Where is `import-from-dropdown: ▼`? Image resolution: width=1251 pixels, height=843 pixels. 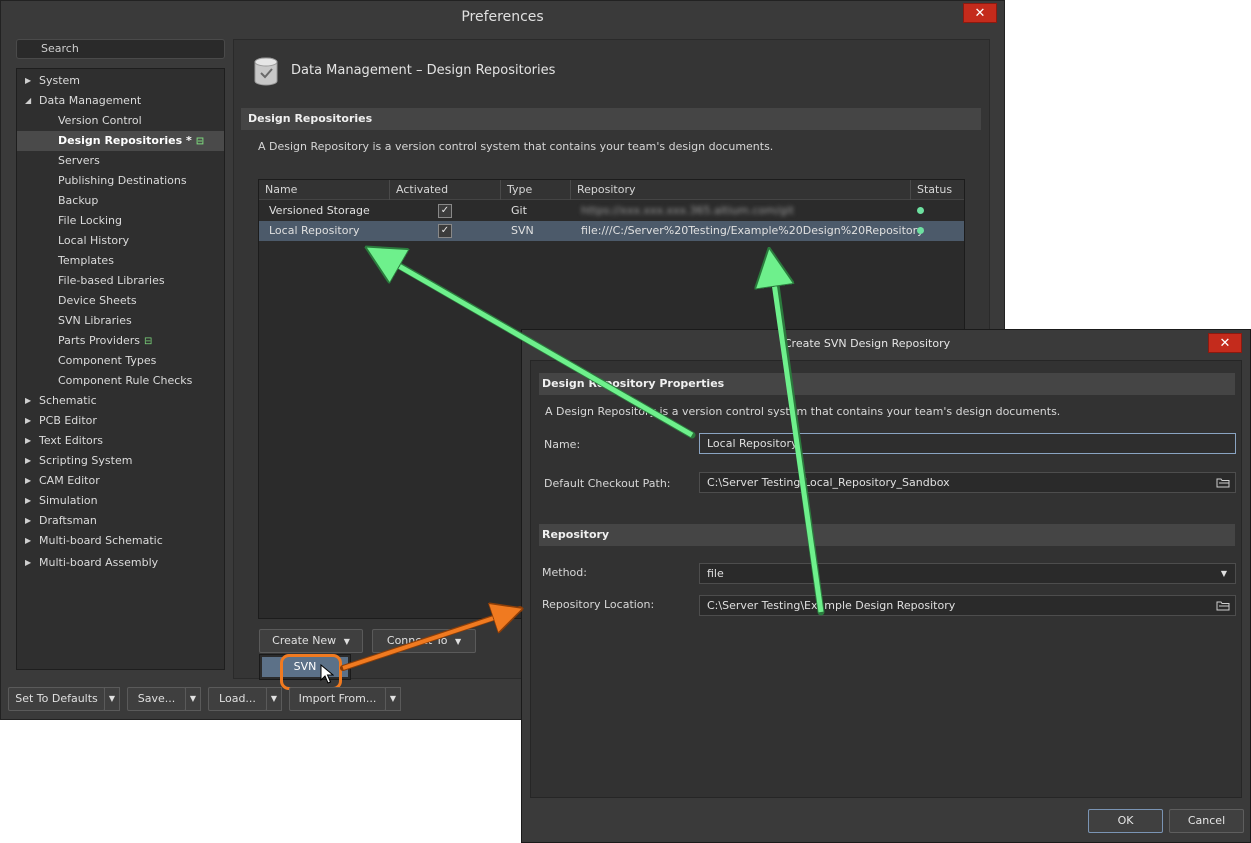
import-from-dropdown: ▼ is located at coordinates (393, 699).